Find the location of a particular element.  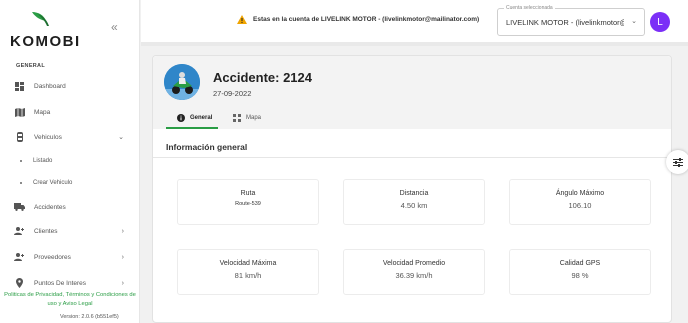

sidebar-item-puntos-de-interes: Puntos De Interes › is located at coordinates (72, 283).